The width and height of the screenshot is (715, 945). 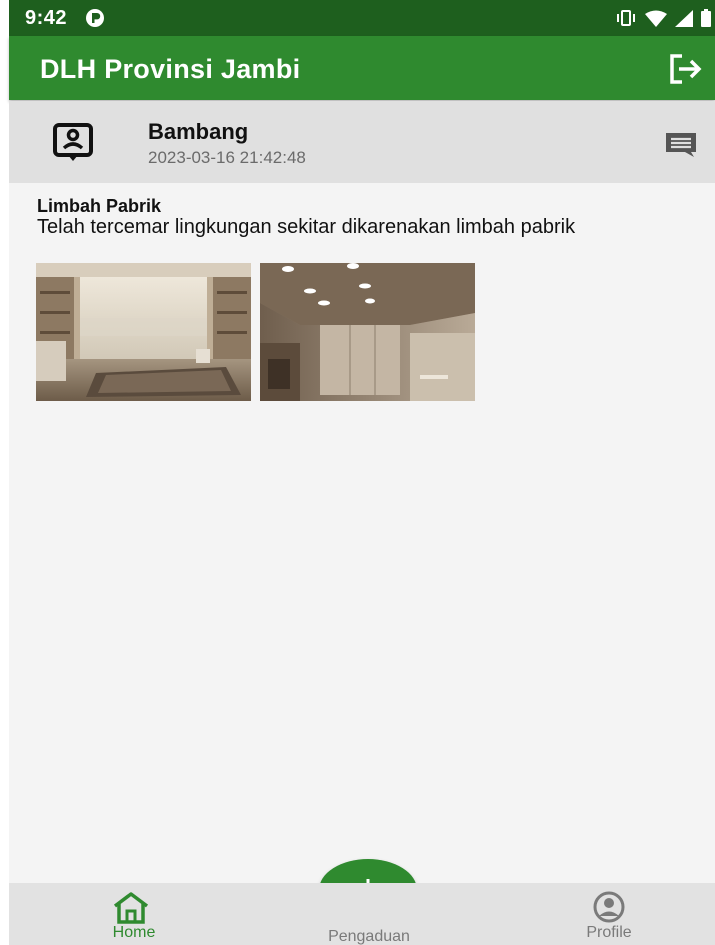 I want to click on nav-home: Home, so click(x=134, y=914).